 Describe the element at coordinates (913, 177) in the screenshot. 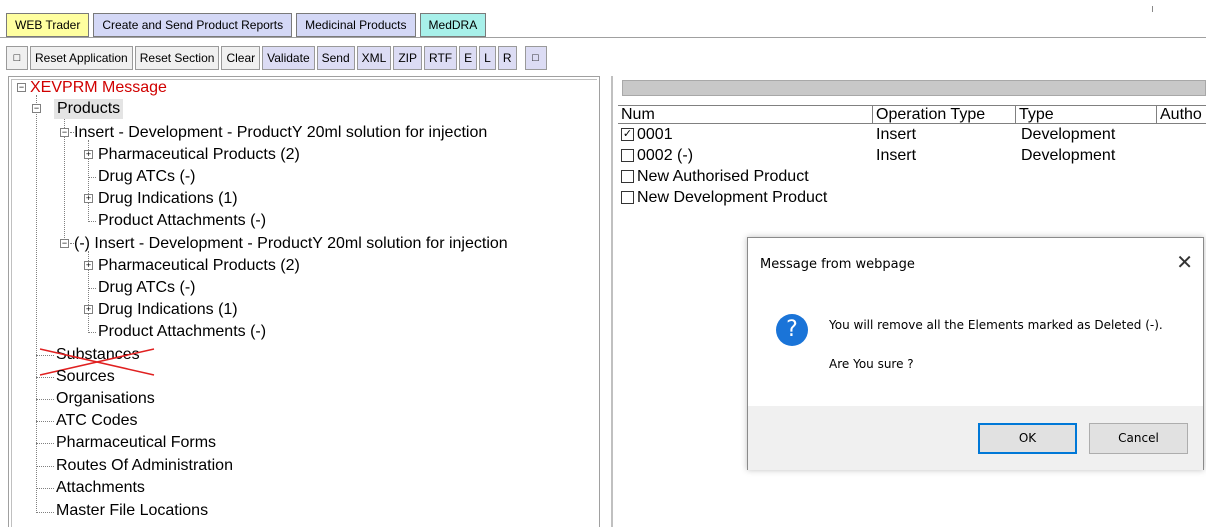

I see `table-row: New Authorised Product` at that location.